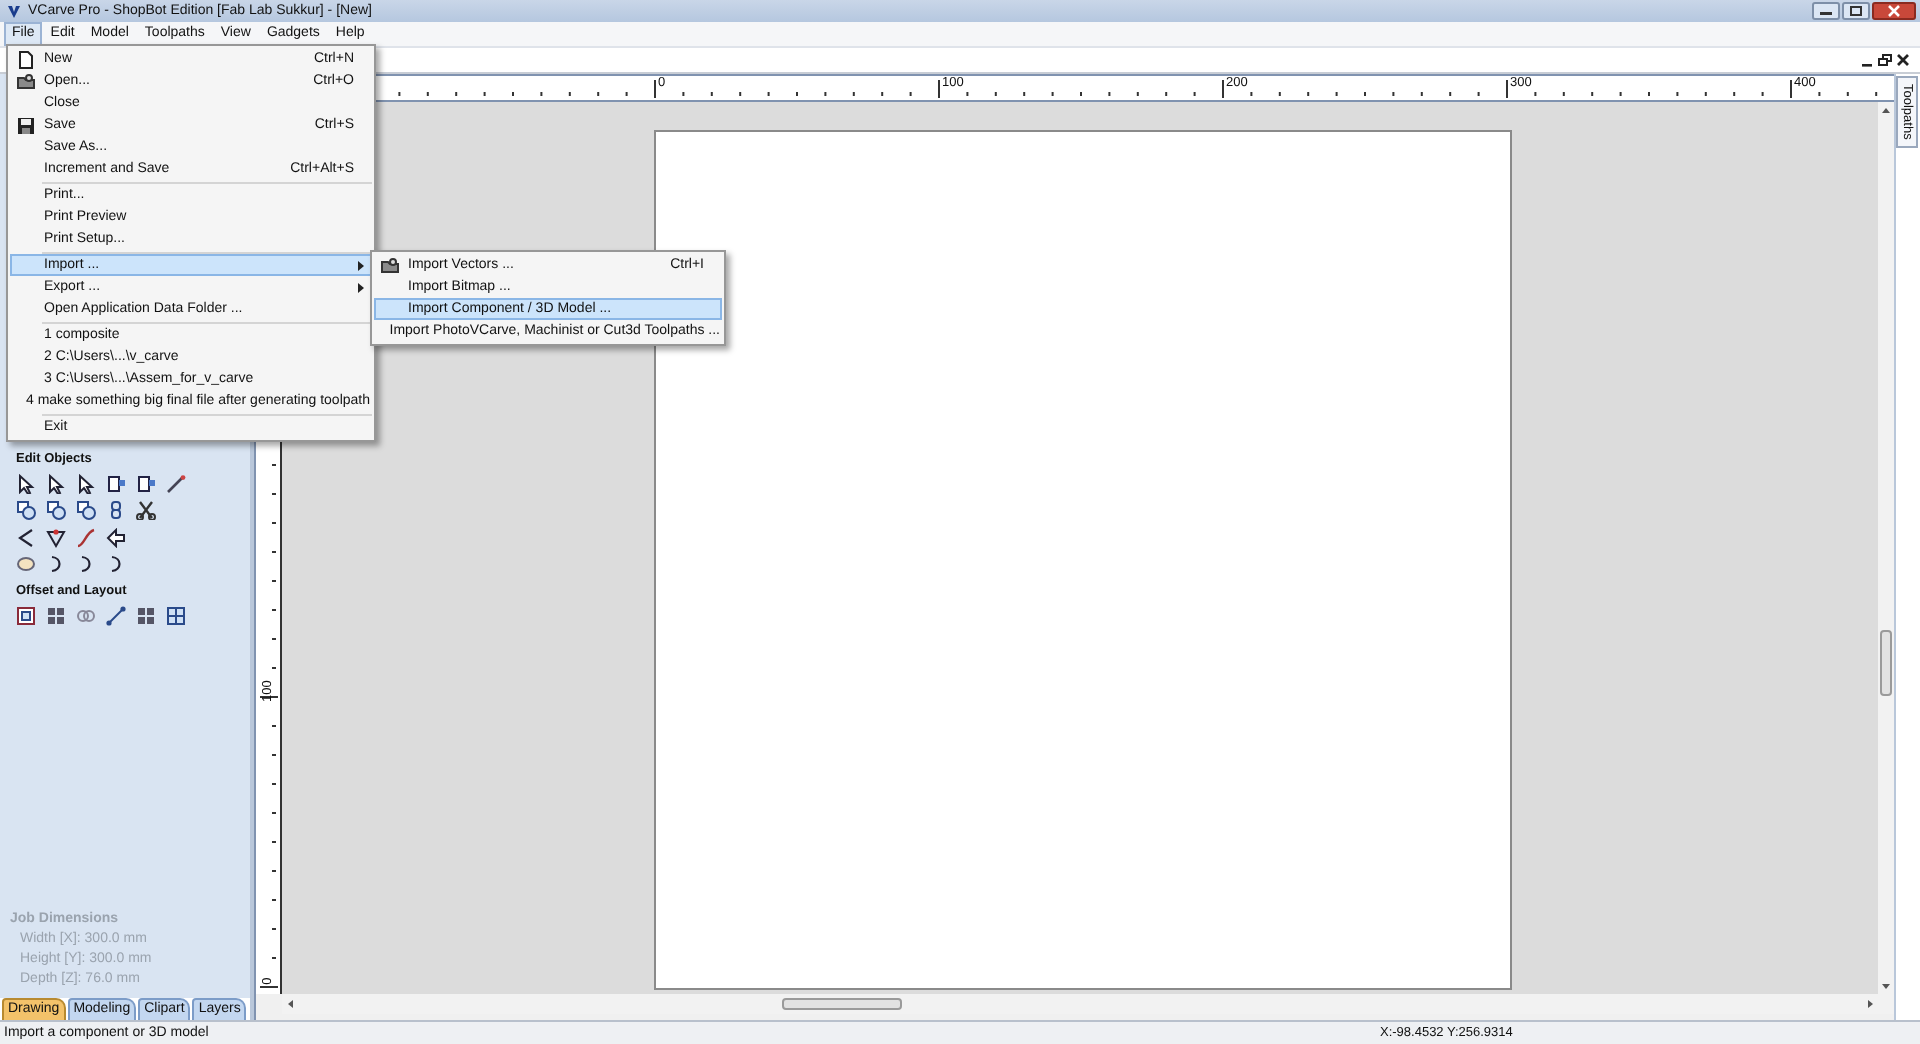 This screenshot has height=1044, width=1920. What do you see at coordinates (86, 615) in the screenshot?
I see `circles-icon` at bounding box center [86, 615].